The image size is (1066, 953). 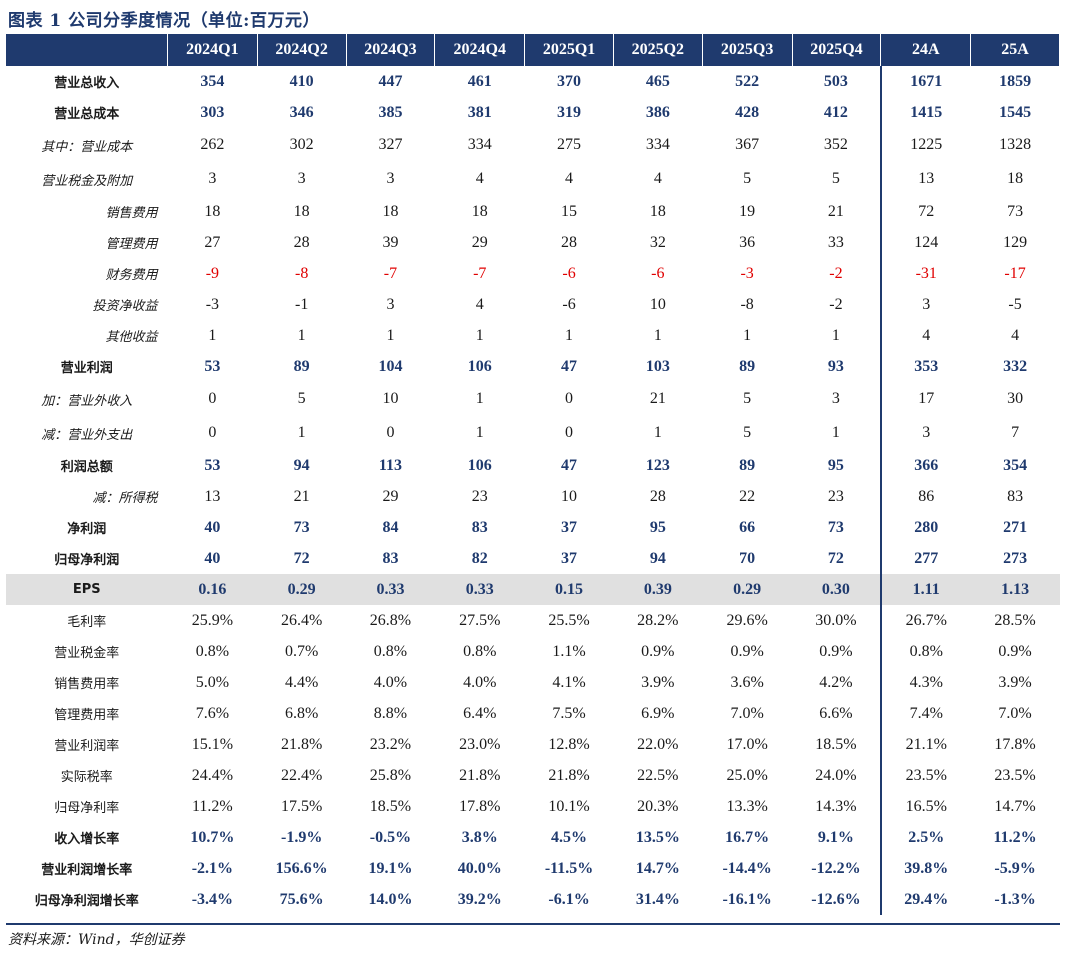 I want to click on table-cell: 1415, so click(x=925, y=112).